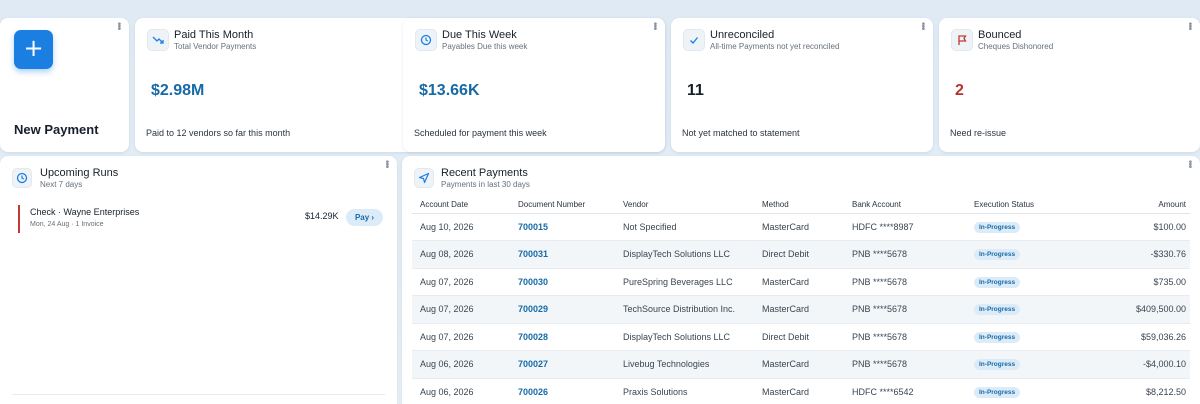  I want to click on run-meta: Mon, 24 Aug · 1 Invoice, so click(67, 224).